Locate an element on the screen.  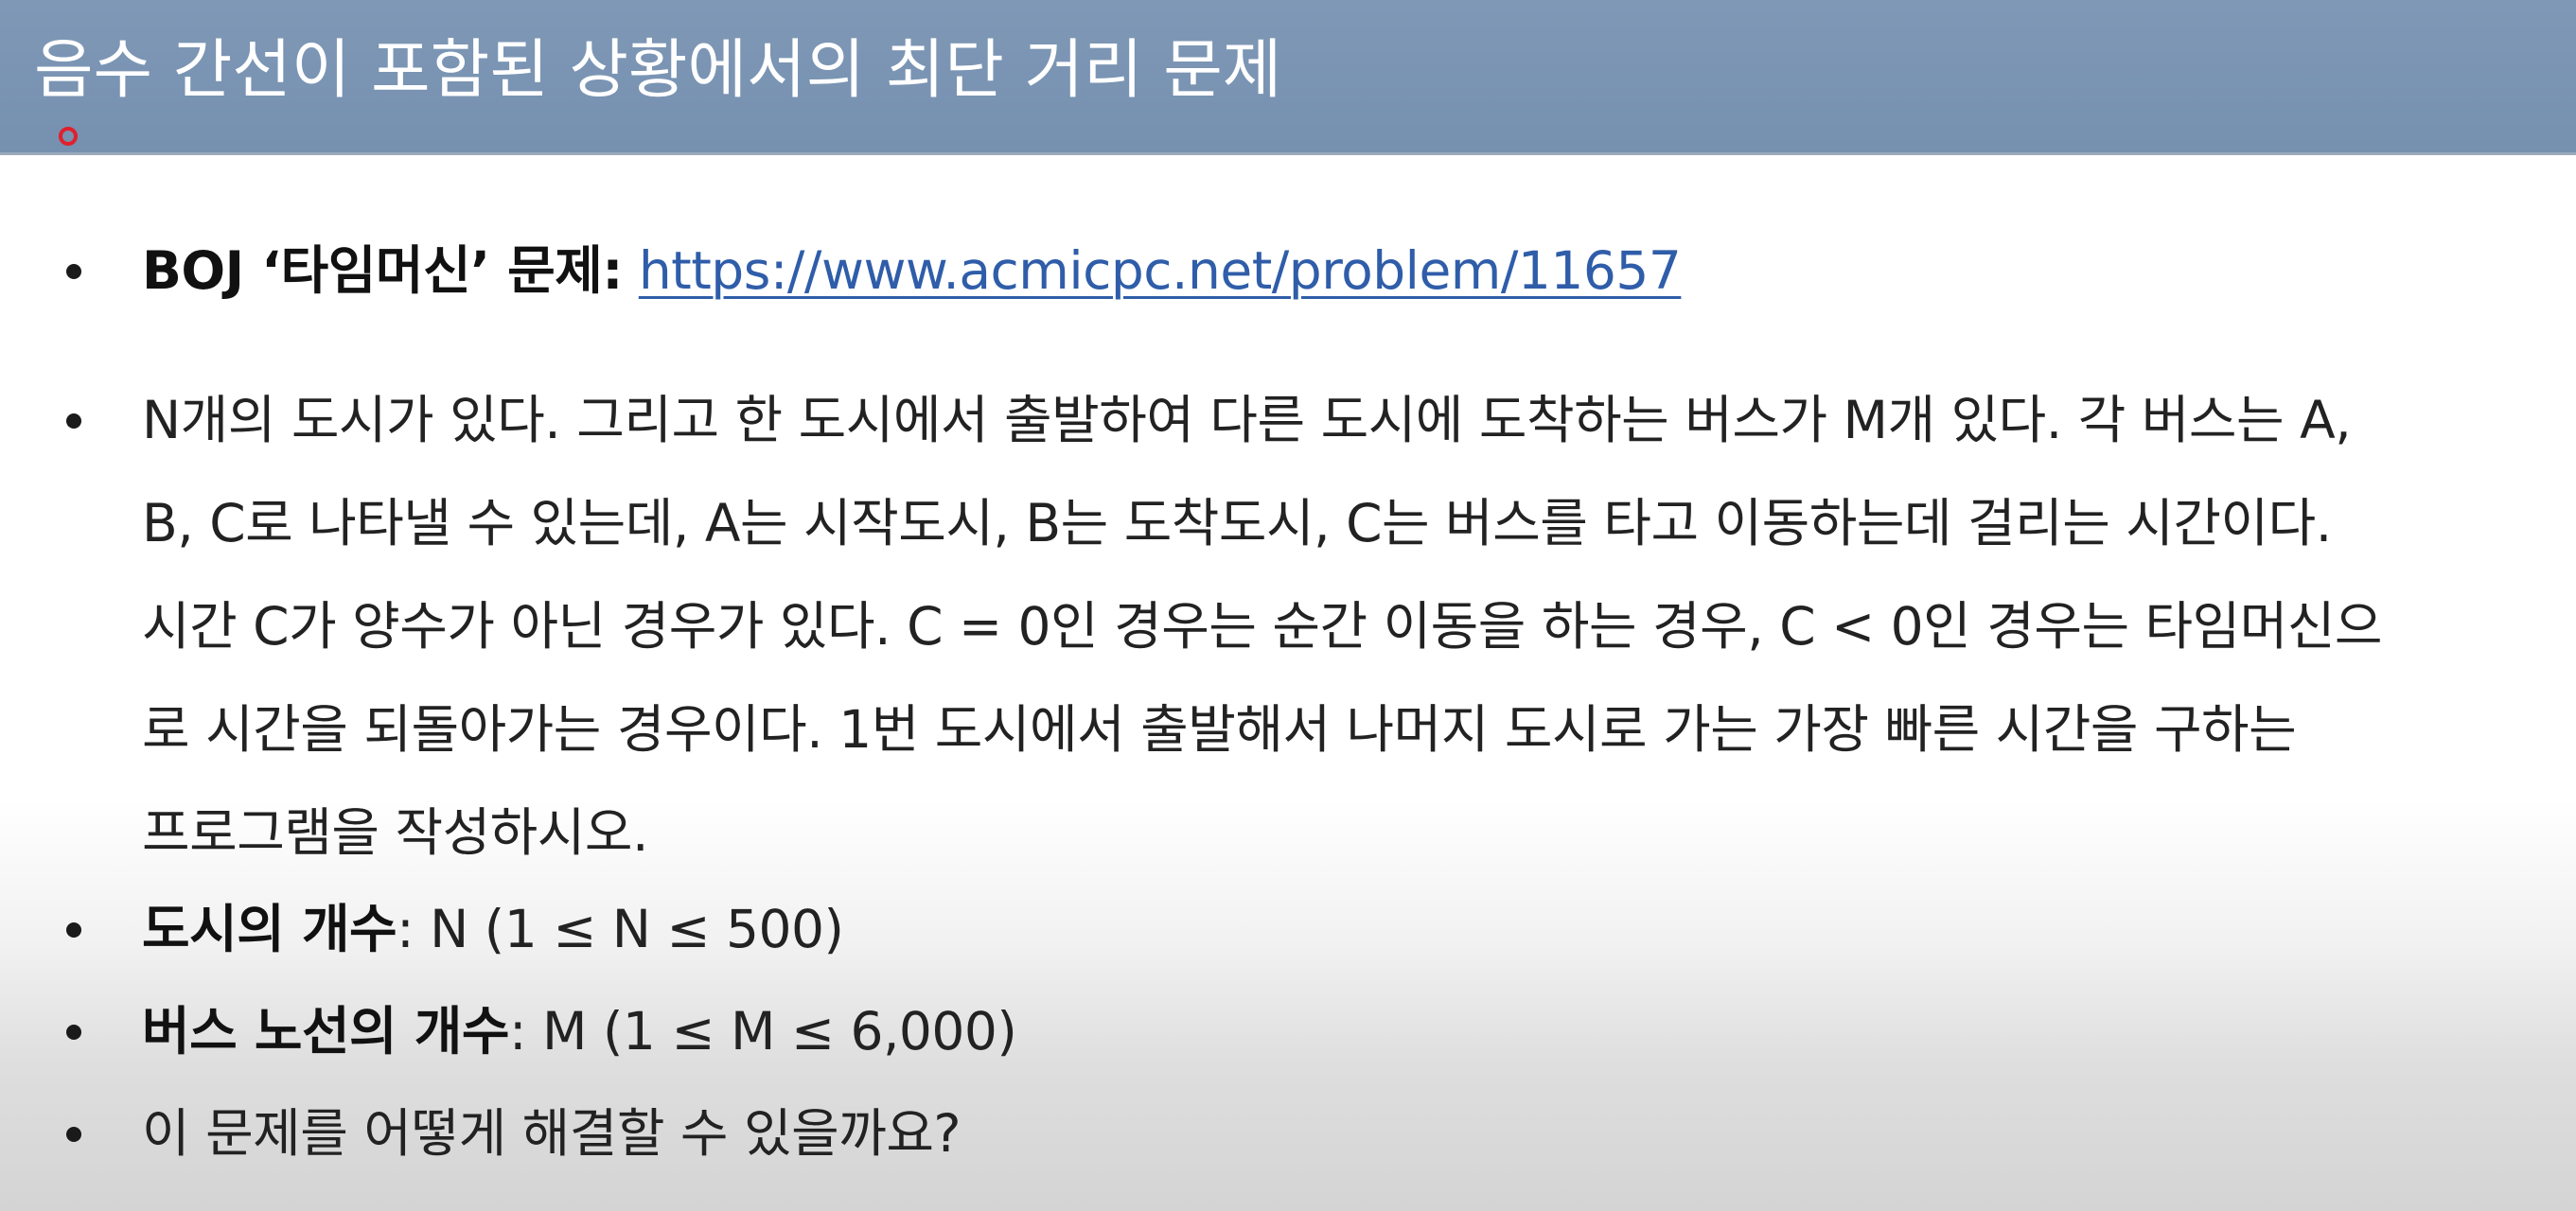
boj-label: BOJ ‘타임머신’ 문제: is located at coordinates (382, 270).